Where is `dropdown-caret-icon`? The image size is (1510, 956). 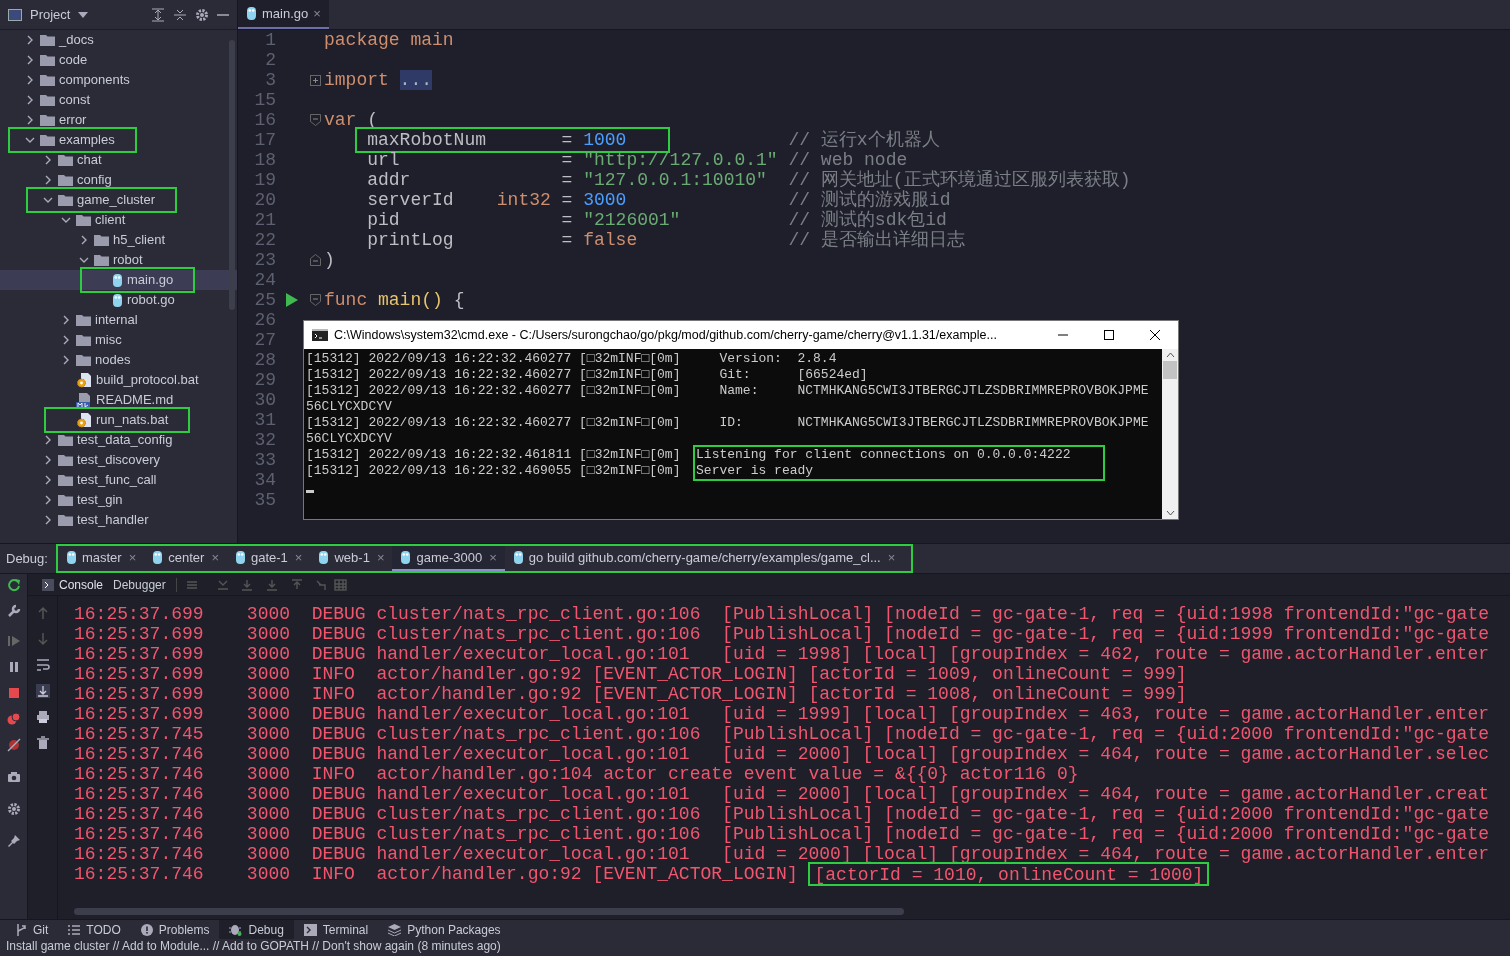 dropdown-caret-icon is located at coordinates (83, 14).